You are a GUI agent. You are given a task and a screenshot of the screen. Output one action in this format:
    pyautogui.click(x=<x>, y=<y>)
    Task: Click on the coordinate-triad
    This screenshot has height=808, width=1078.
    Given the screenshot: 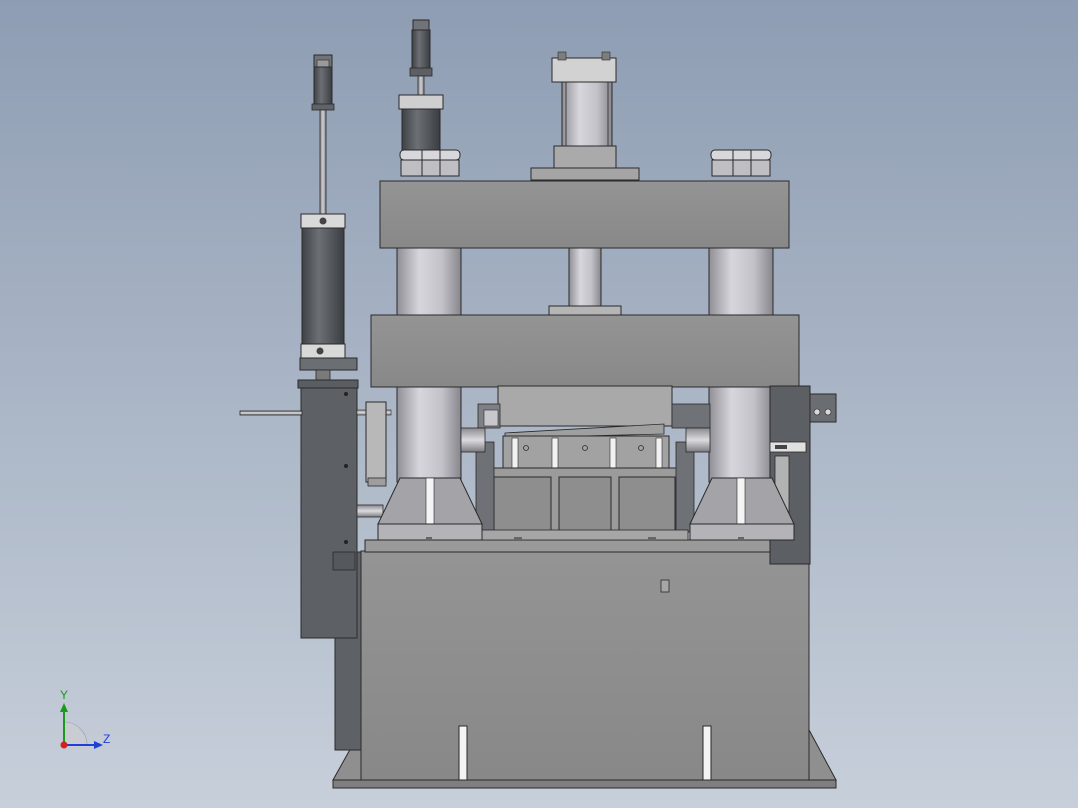 What is the action you would take?
    pyautogui.click(x=81, y=726)
    